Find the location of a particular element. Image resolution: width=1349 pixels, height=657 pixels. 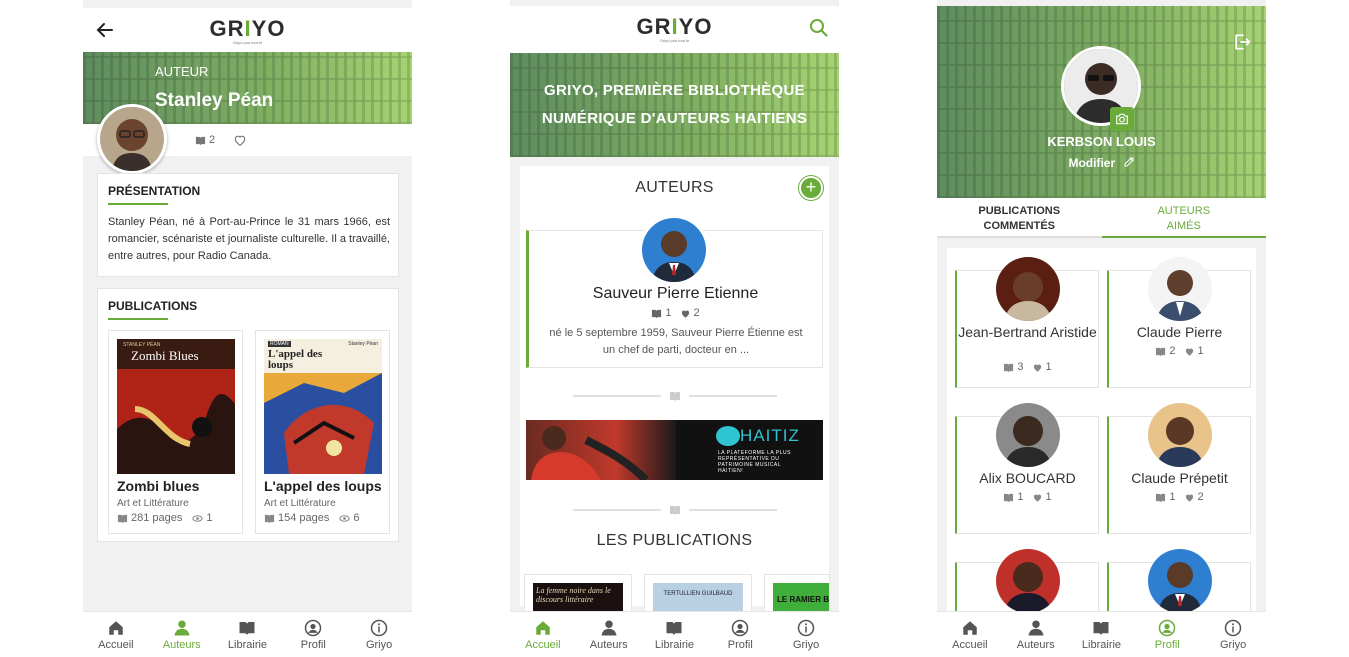

featured-author-name: Sauveur Pierre Etienne is located at coordinates (675, 293).